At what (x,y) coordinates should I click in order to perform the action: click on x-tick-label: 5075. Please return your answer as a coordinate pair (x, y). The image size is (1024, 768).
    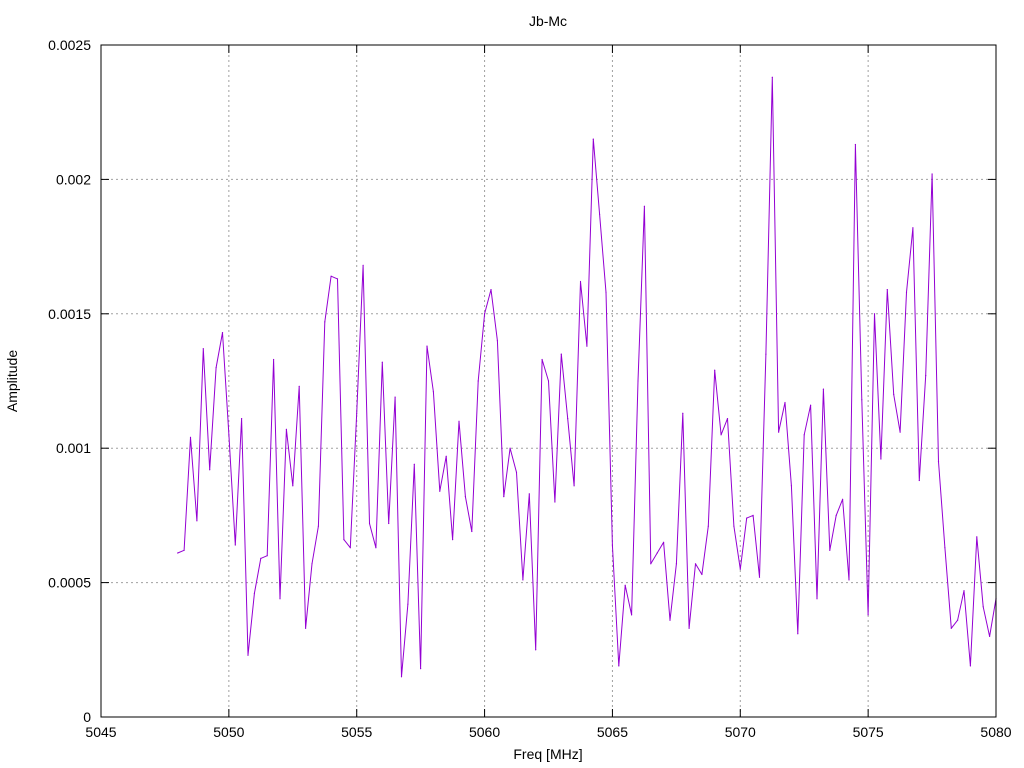
    Looking at the image, I should click on (868, 732).